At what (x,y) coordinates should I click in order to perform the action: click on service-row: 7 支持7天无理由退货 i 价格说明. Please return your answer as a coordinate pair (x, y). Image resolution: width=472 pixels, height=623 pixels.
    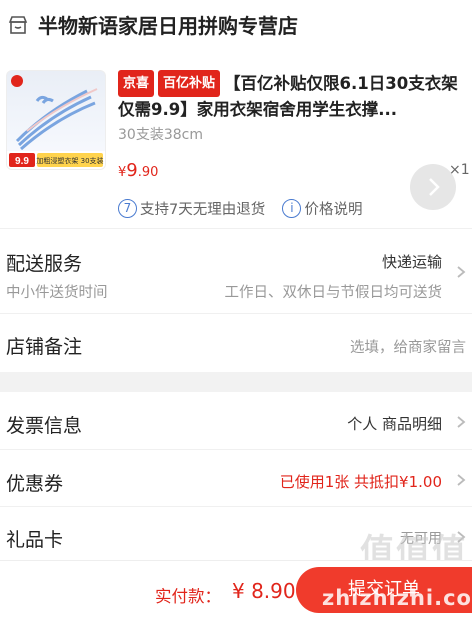
    Looking at the image, I should click on (240, 208).